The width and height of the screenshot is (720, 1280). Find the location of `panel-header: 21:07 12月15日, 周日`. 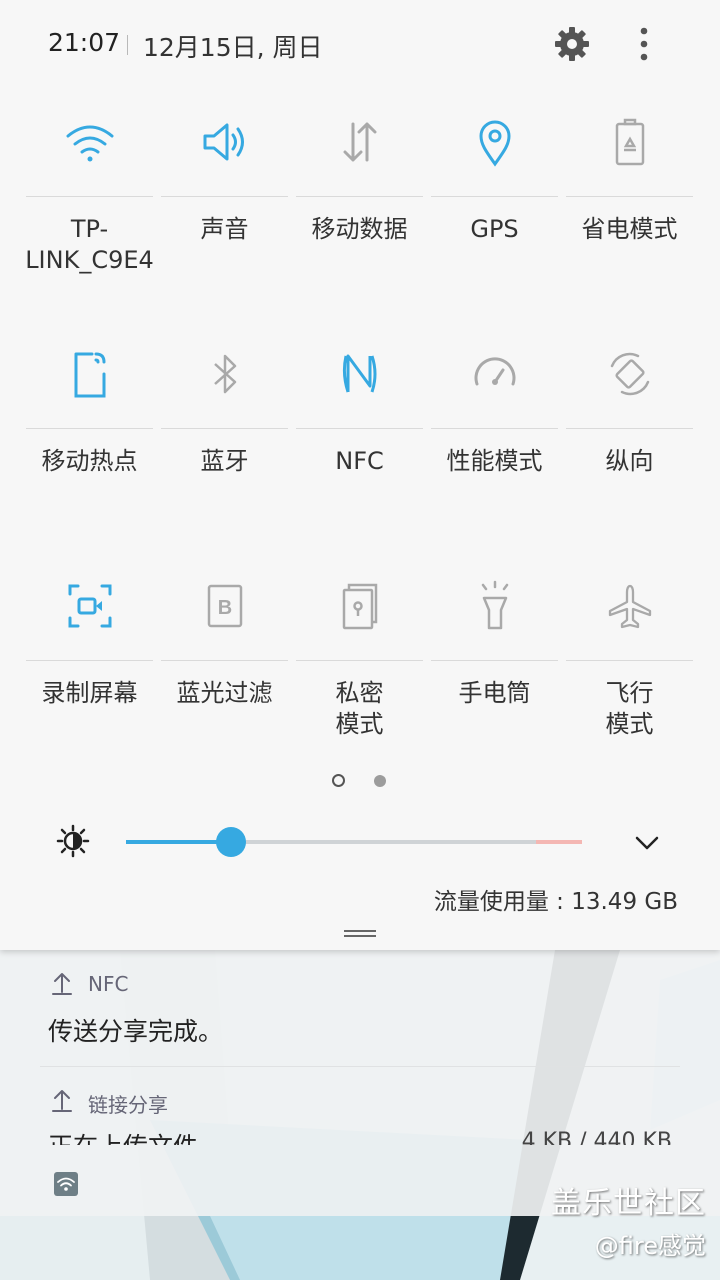

panel-header: 21:07 12月15日, 周日 is located at coordinates (360, 45).